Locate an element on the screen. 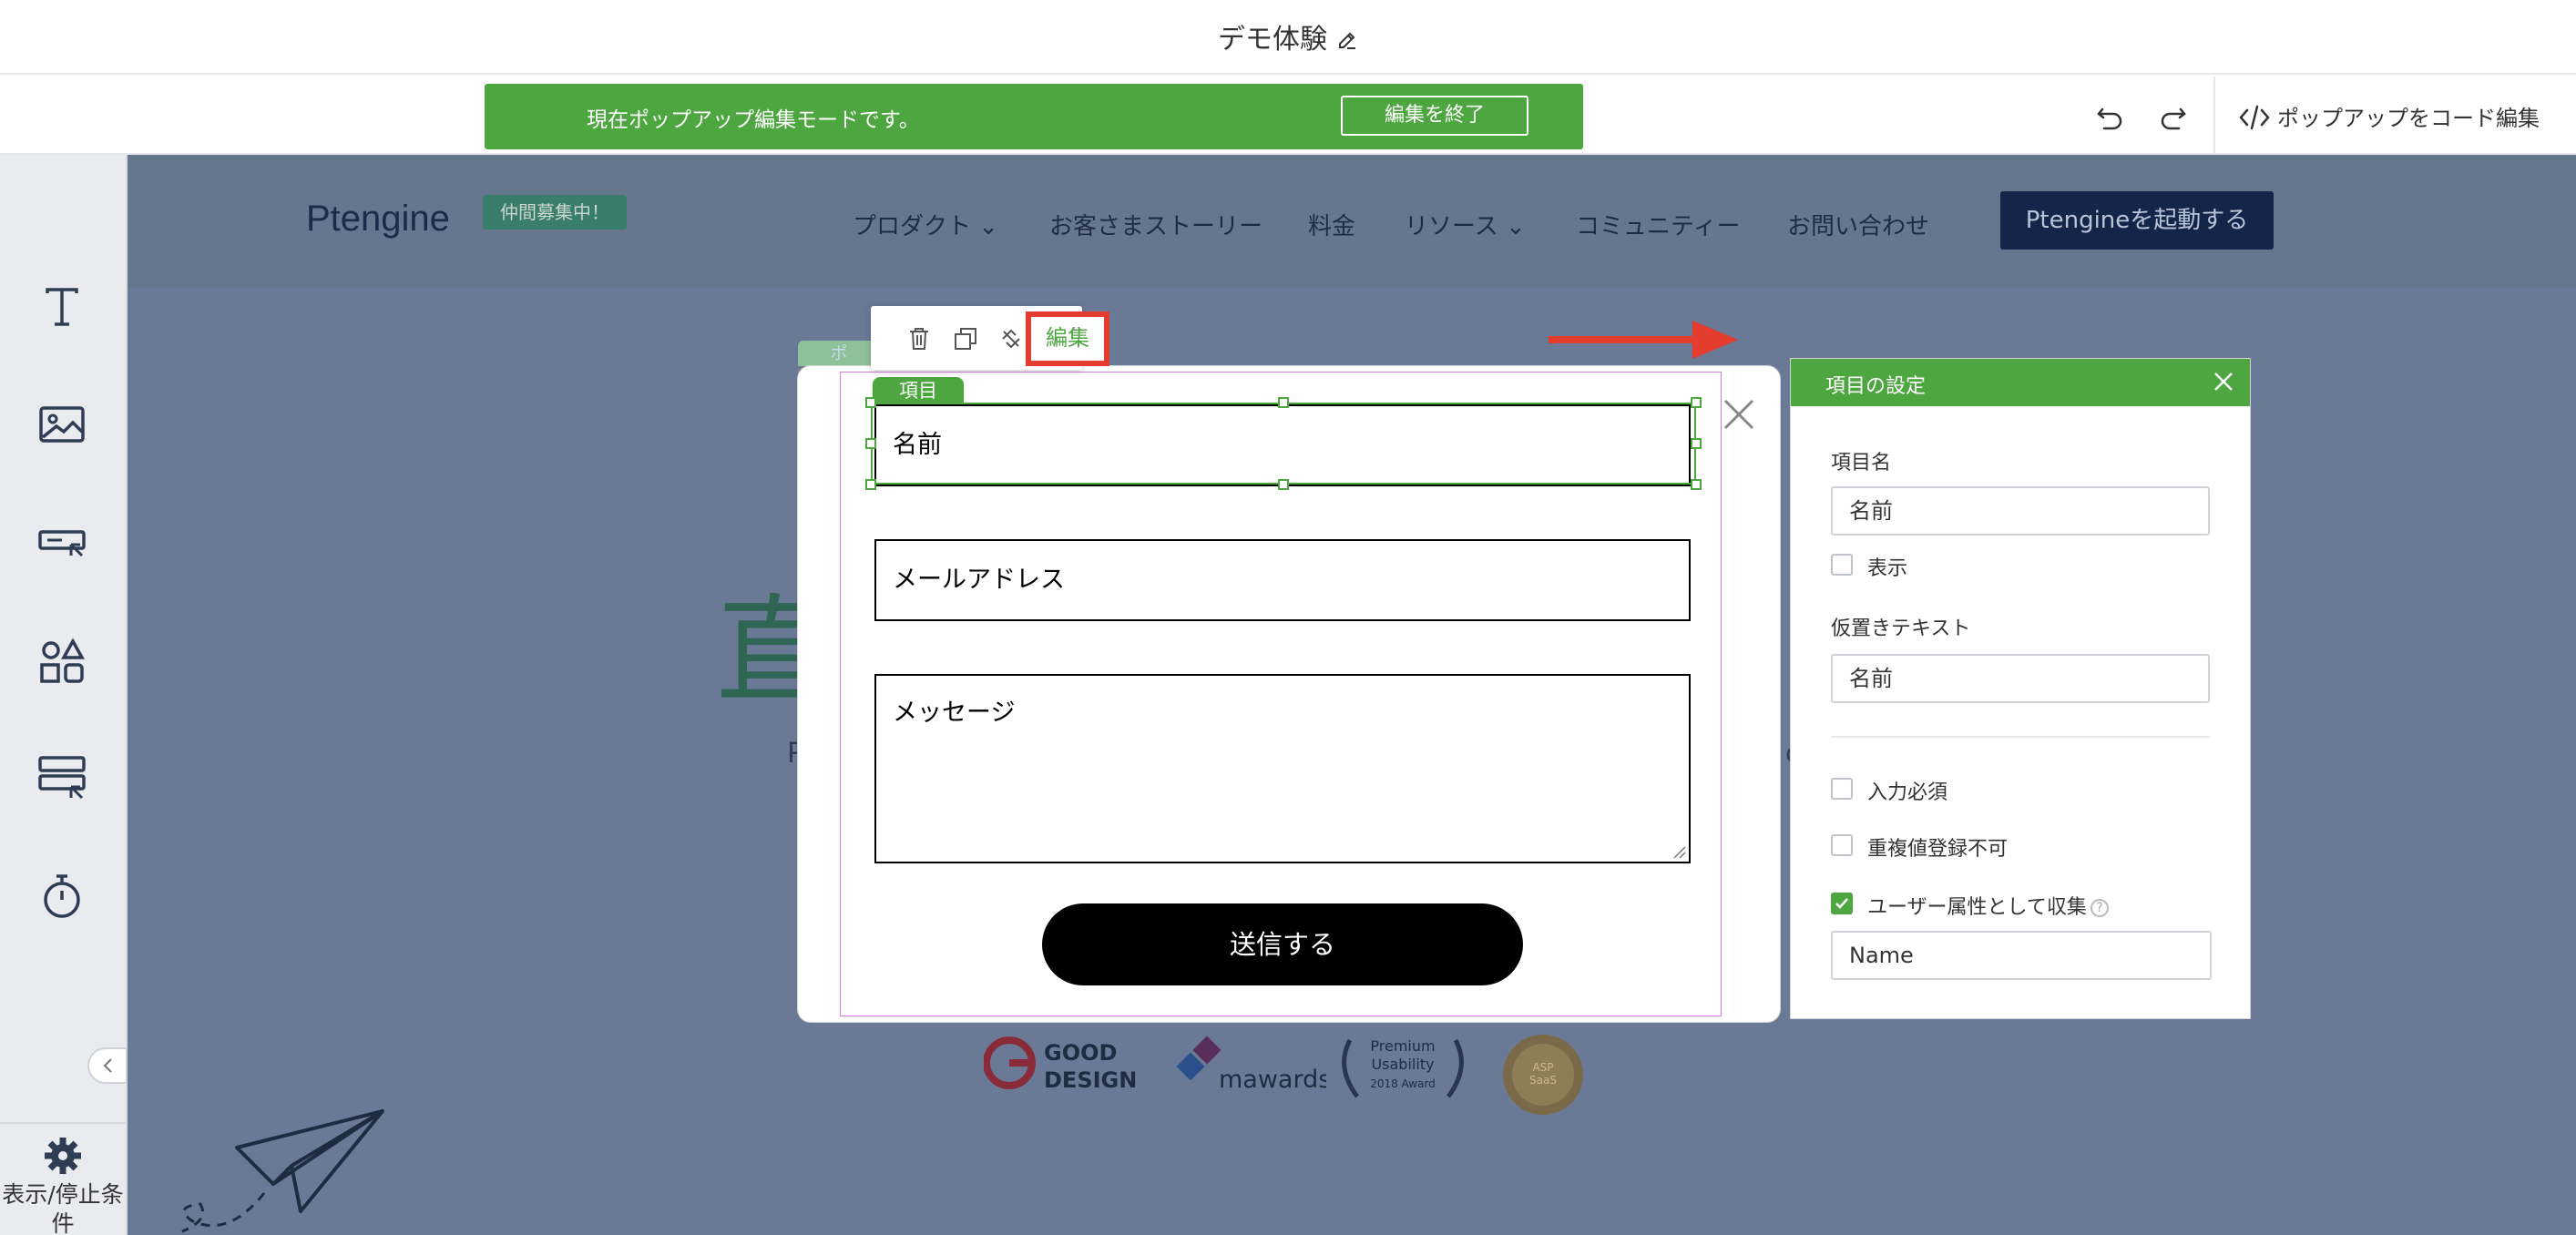  message-placeholder: メッセージ is located at coordinates (954, 713).